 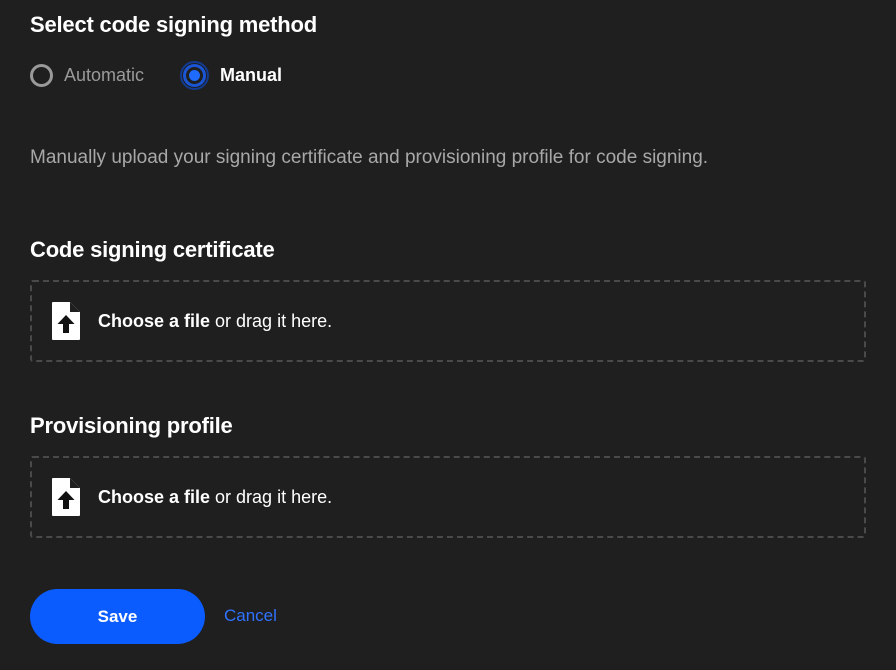 What do you see at coordinates (173, 24) in the screenshot?
I see `signing-method-title: Select code signing method` at bounding box center [173, 24].